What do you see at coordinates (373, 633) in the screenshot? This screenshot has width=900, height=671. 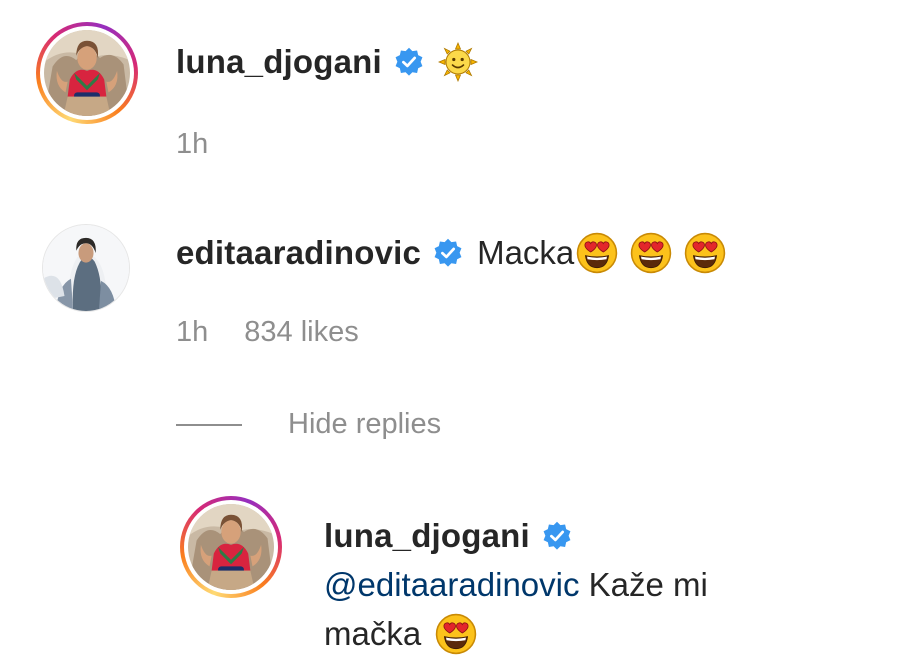 I see `reply-text: mačka` at bounding box center [373, 633].